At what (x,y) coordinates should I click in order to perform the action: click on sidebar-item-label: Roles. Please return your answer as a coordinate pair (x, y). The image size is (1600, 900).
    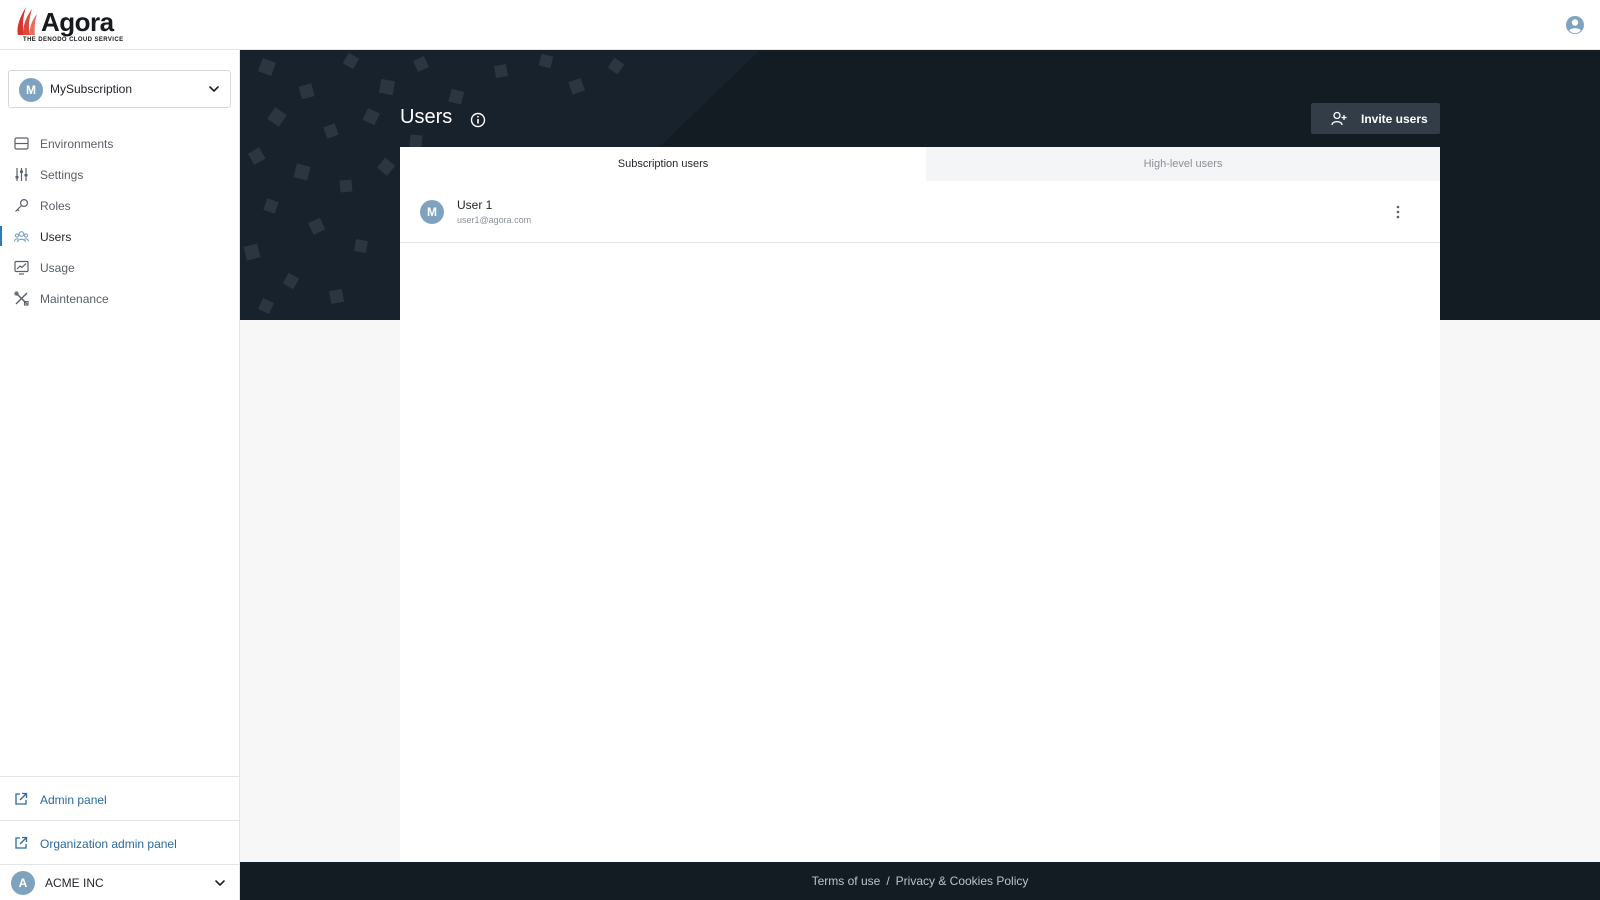
    Looking at the image, I should click on (55, 206).